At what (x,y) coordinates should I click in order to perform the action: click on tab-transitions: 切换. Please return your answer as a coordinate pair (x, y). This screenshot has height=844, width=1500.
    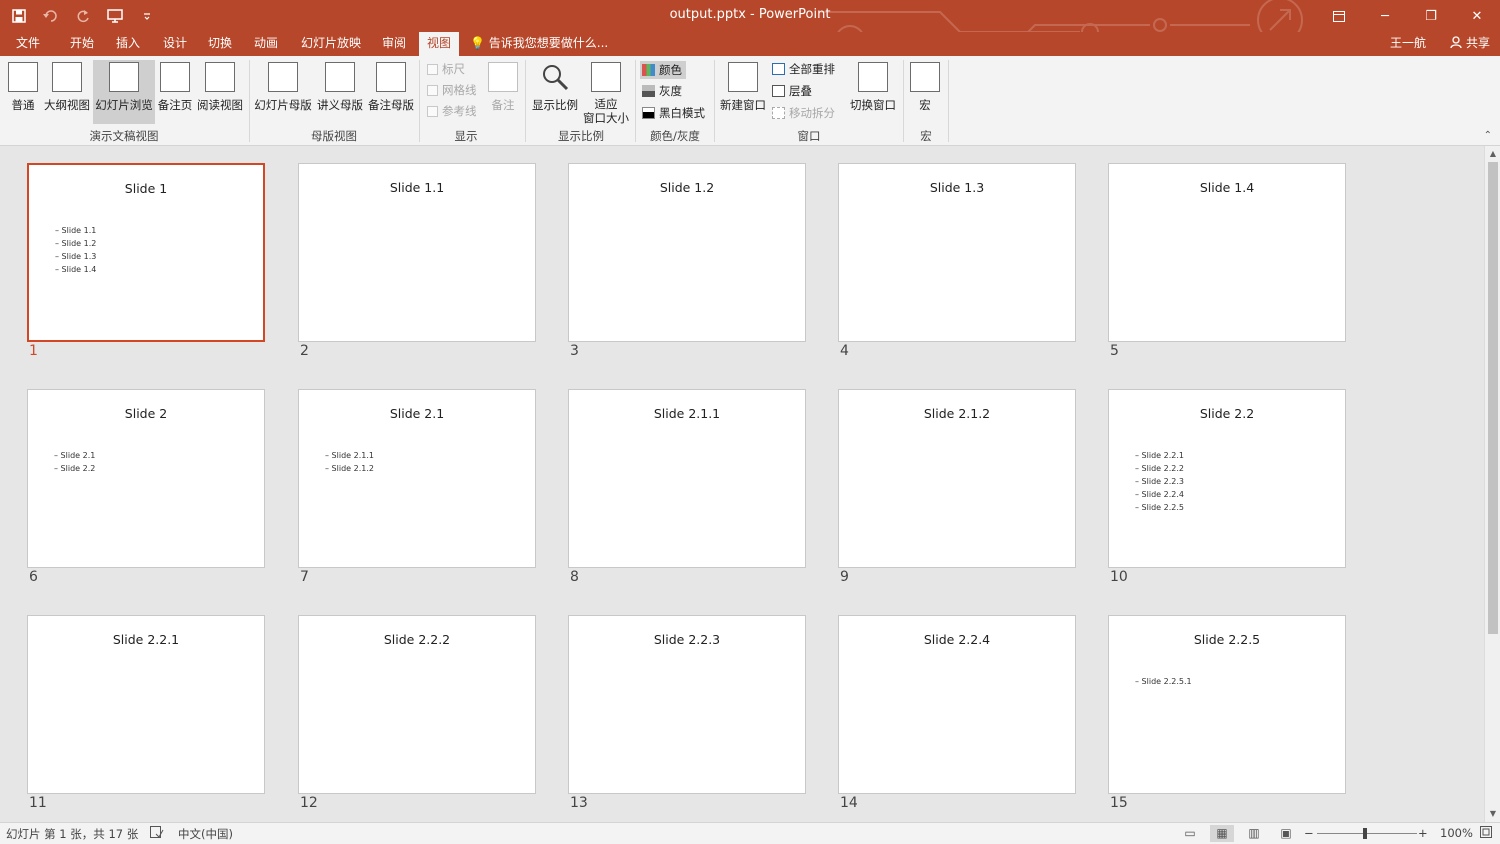
    Looking at the image, I should click on (220, 44).